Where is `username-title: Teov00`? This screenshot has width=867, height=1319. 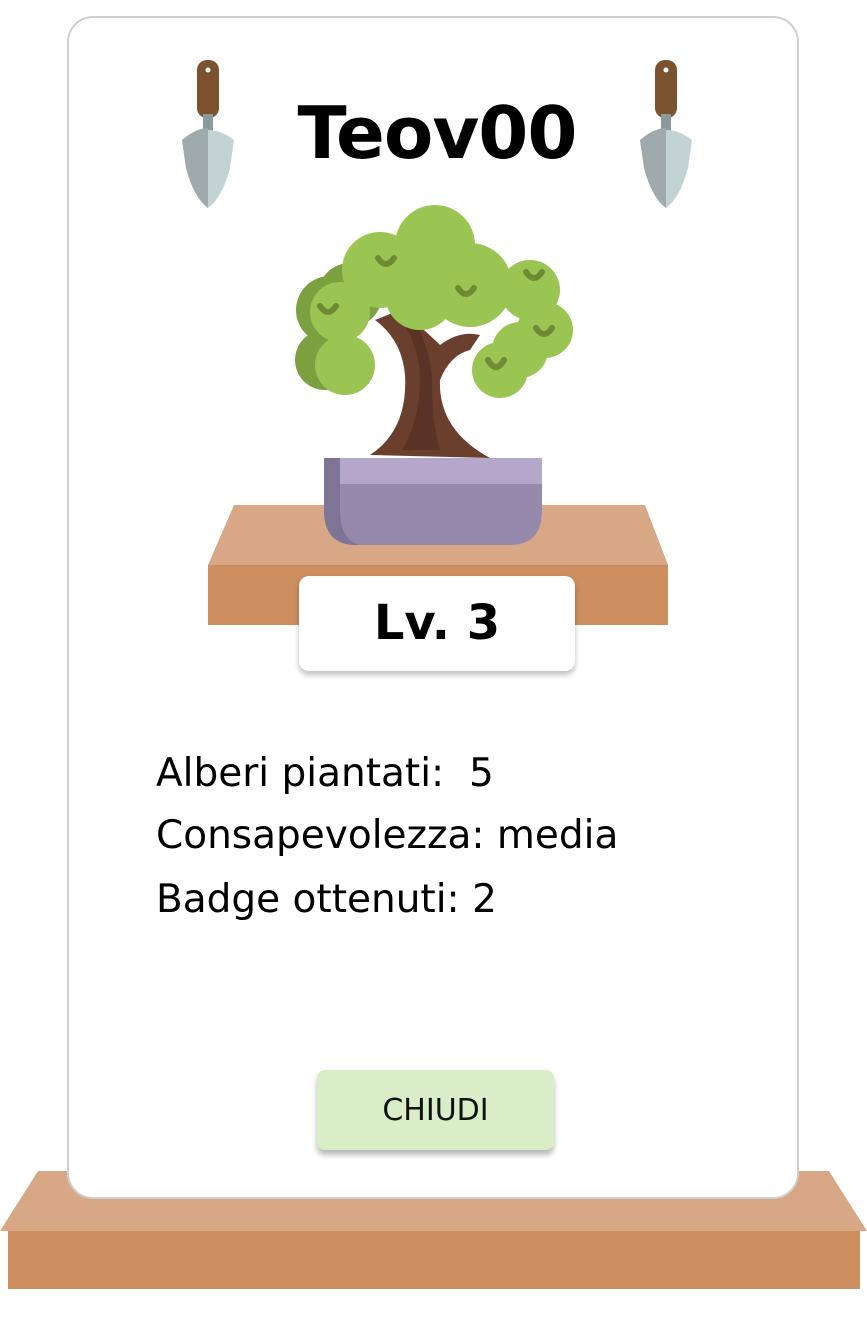 username-title: Teov00 is located at coordinates (437, 133).